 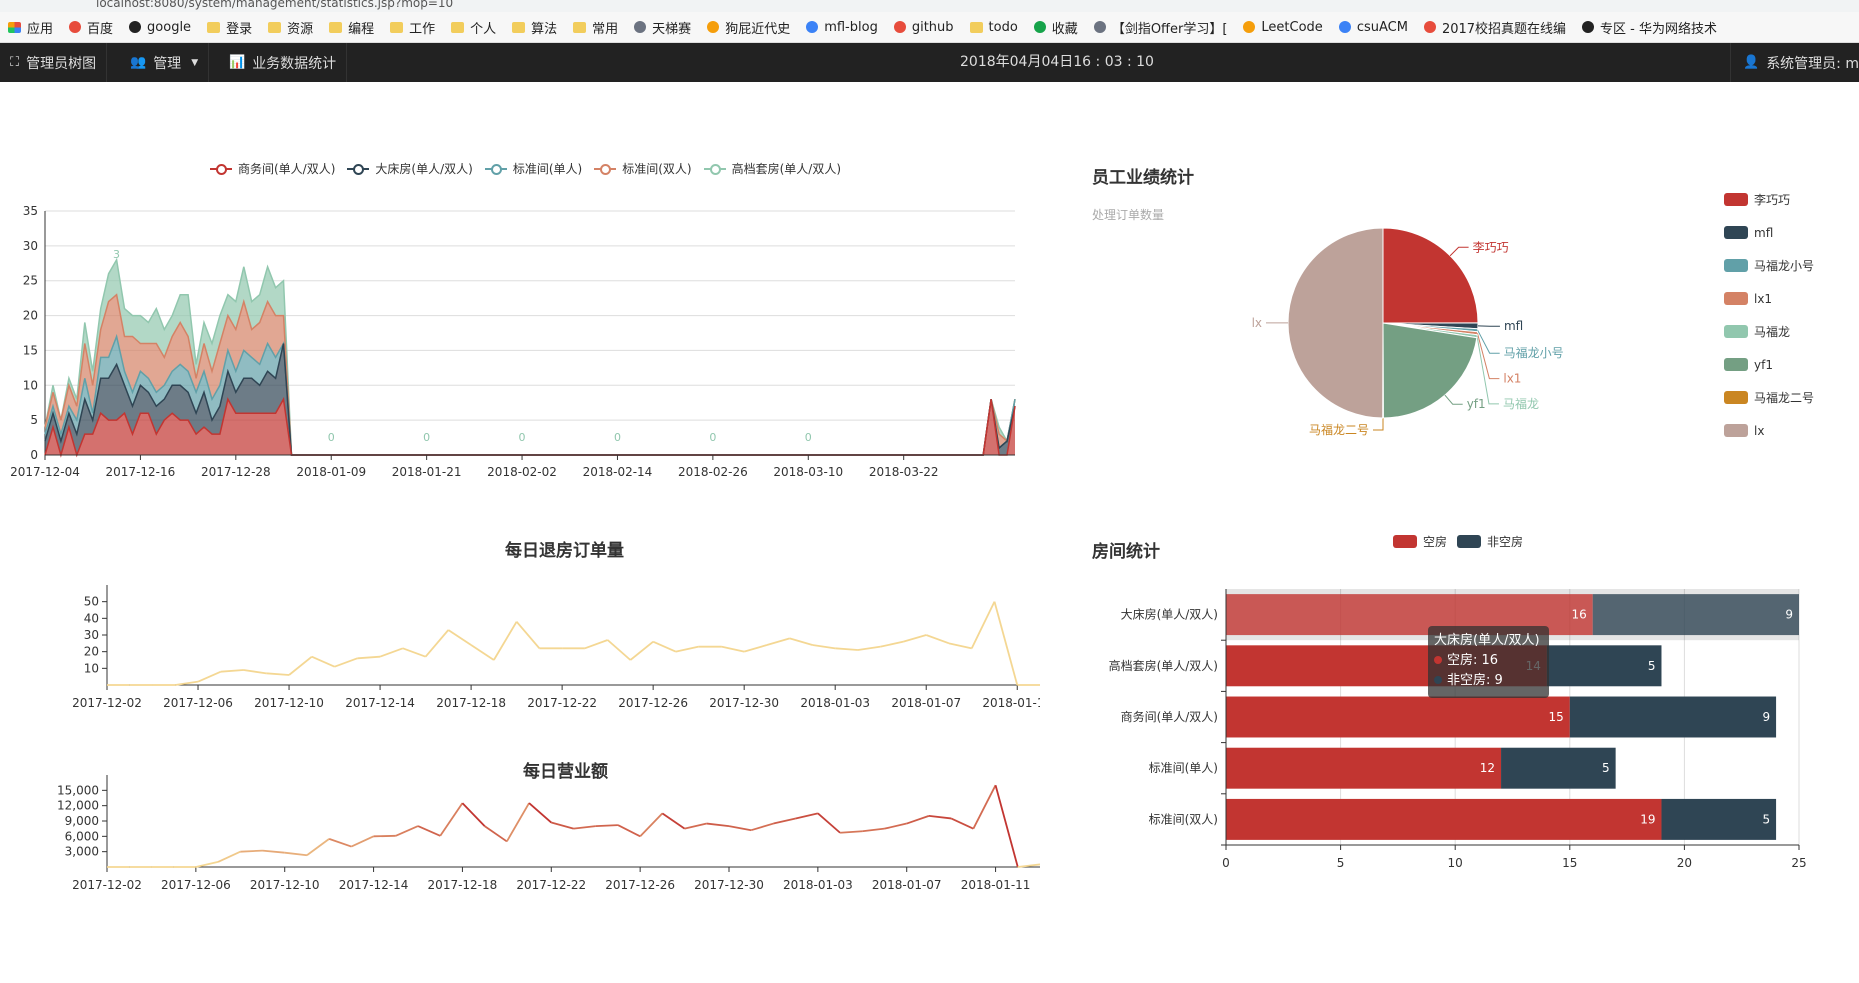 I want to click on bookmark-16: 【剑指Offer学习】[, so click(x=1160, y=27).